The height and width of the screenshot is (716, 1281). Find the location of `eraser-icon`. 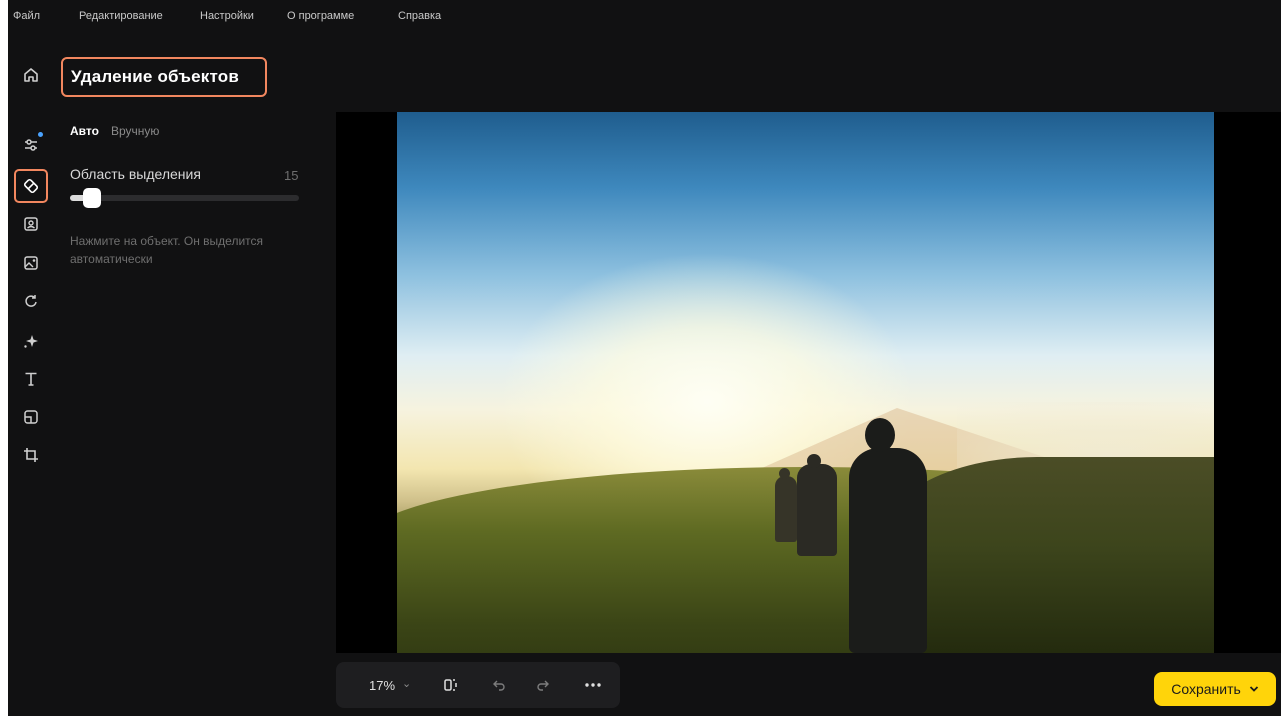

eraser-icon is located at coordinates (31, 186).